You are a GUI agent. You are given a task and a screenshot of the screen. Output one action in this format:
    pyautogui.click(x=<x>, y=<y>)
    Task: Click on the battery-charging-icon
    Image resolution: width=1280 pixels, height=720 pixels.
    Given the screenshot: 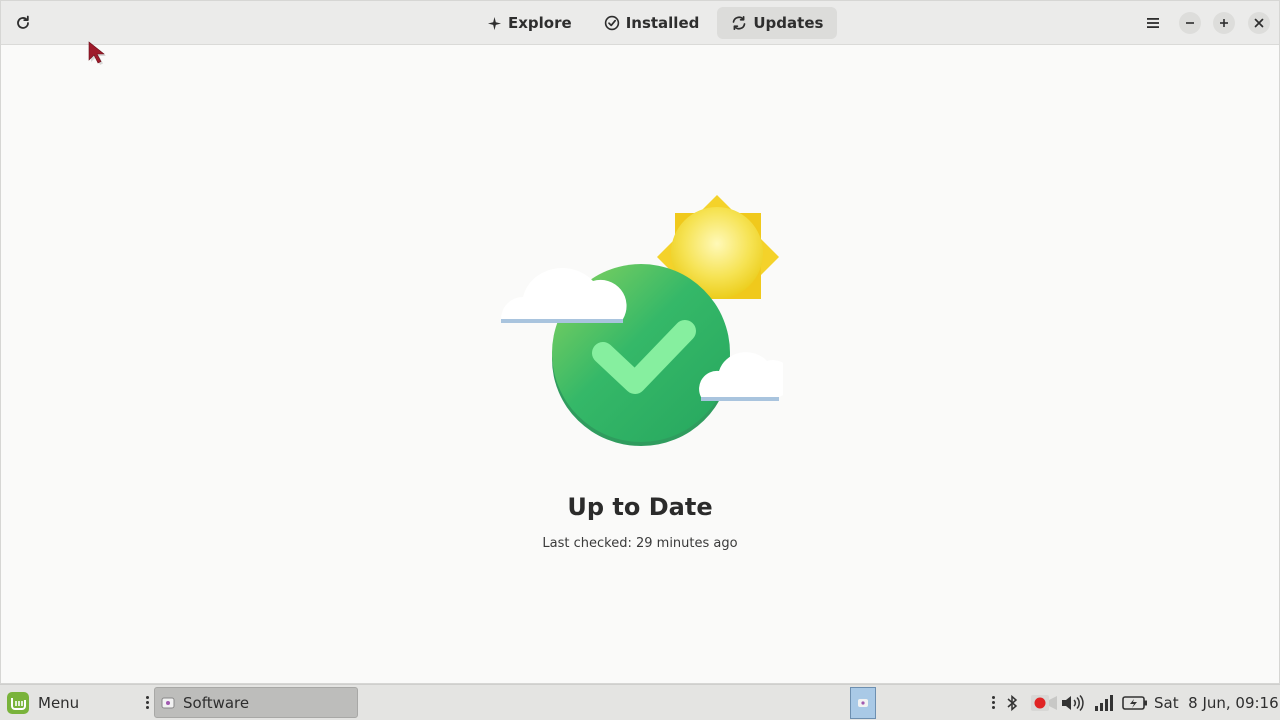 What is the action you would take?
    pyautogui.click(x=1134, y=702)
    